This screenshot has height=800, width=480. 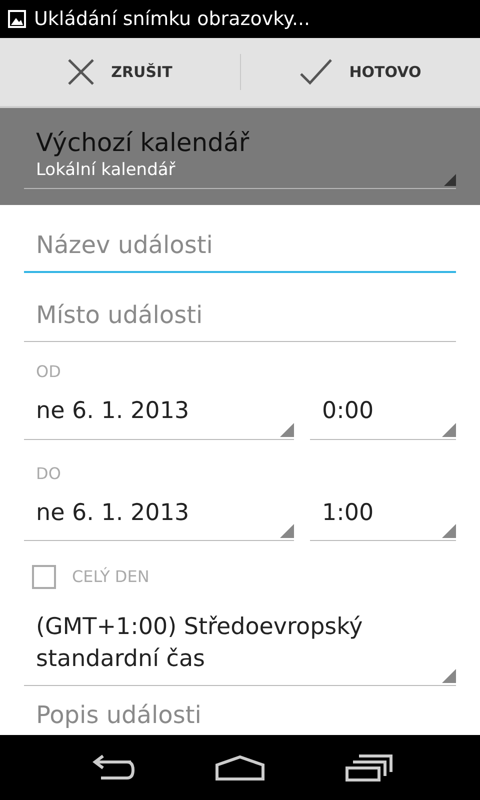 I want to click on picture-icon, so click(x=17, y=19).